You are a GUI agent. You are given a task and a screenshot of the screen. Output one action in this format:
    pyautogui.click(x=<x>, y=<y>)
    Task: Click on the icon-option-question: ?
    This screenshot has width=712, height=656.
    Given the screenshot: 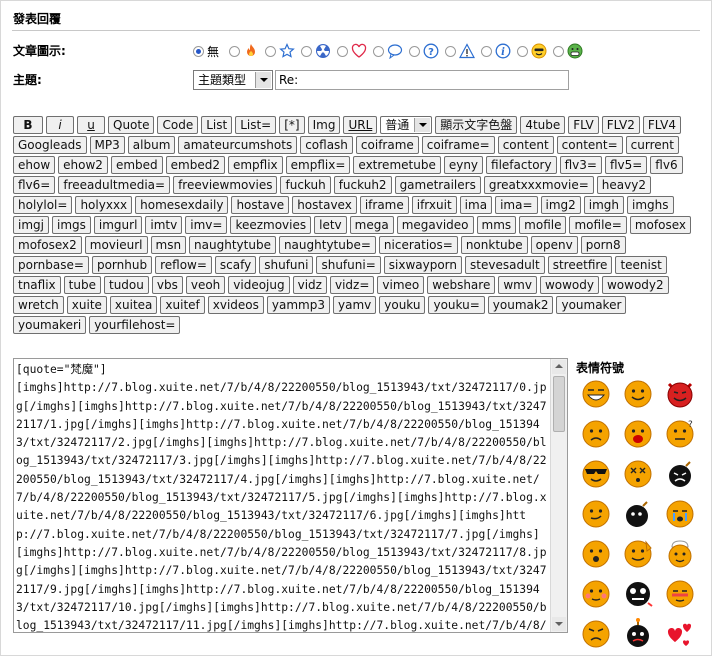 What is the action you would take?
    pyautogui.click(x=424, y=51)
    